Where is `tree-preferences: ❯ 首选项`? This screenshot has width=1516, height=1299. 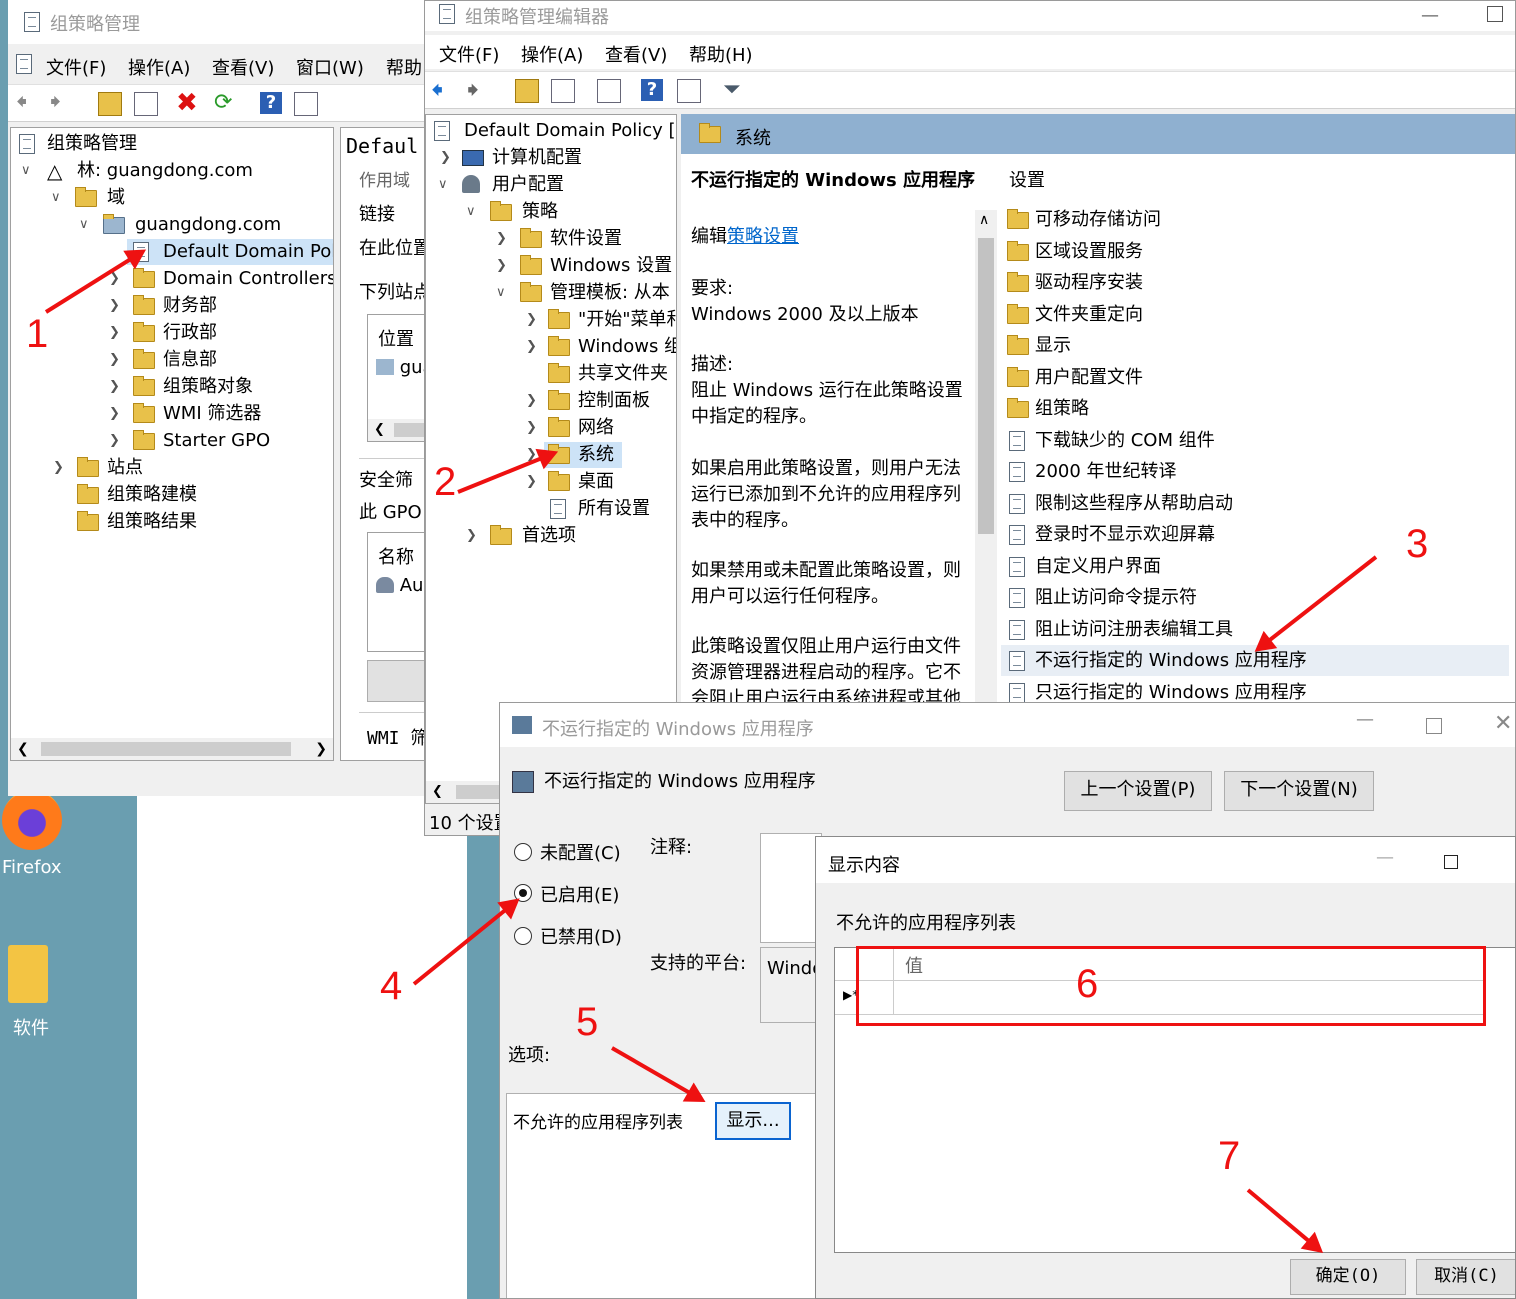 tree-preferences: ❯ 首选项 is located at coordinates (521, 536).